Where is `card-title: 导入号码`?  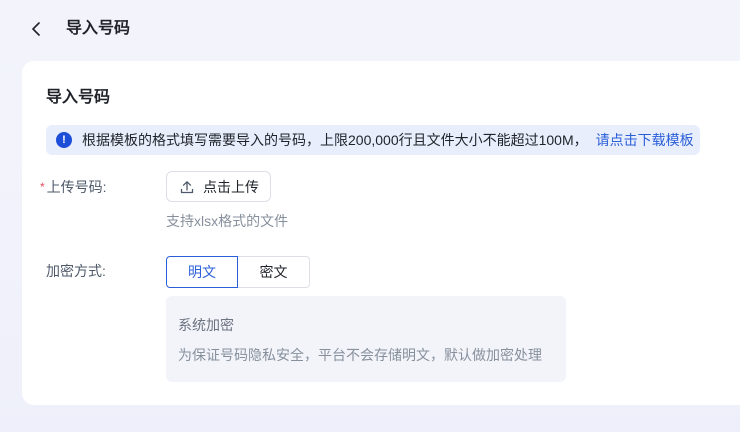 card-title: 导入号码 is located at coordinates (78, 97).